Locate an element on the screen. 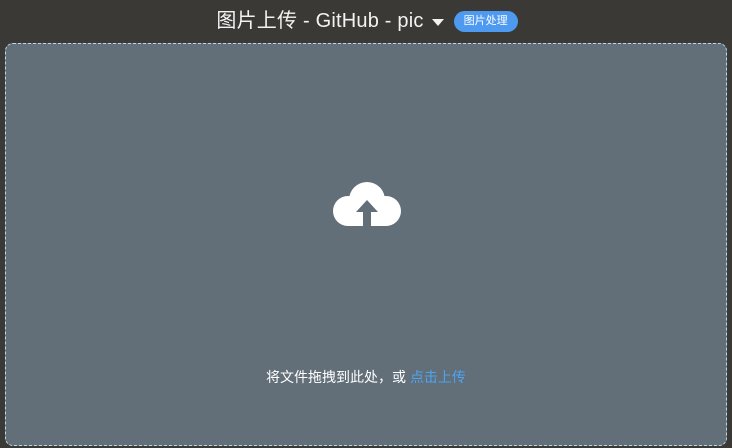 Image resolution: width=732 pixels, height=448 pixels. header: 图片上传 - GitHub - pic 图片处理 is located at coordinates (366, 21).